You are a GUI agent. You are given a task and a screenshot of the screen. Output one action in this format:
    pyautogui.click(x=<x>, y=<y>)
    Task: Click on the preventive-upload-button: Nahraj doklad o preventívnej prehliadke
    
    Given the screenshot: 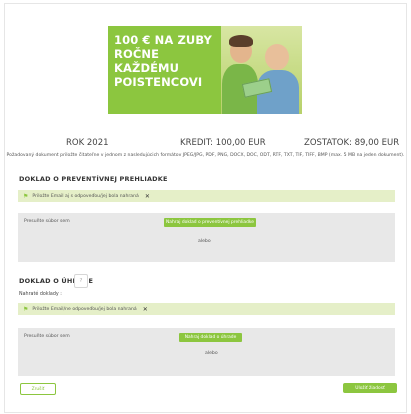 What is the action you would take?
    pyautogui.click(x=210, y=222)
    